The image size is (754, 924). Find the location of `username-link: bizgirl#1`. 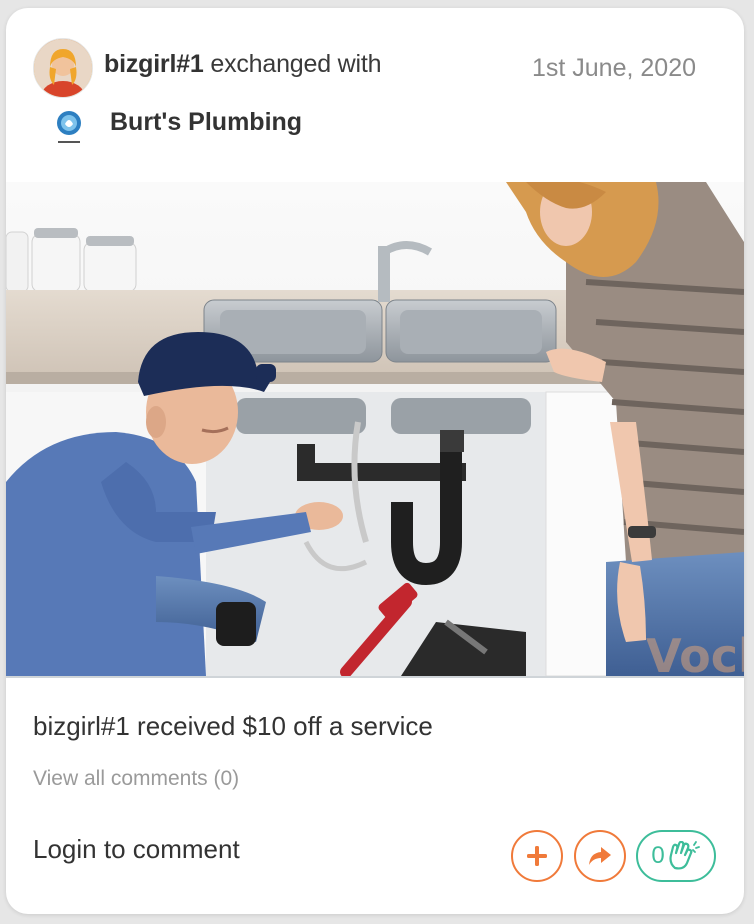

username-link: bizgirl#1 is located at coordinates (154, 64).